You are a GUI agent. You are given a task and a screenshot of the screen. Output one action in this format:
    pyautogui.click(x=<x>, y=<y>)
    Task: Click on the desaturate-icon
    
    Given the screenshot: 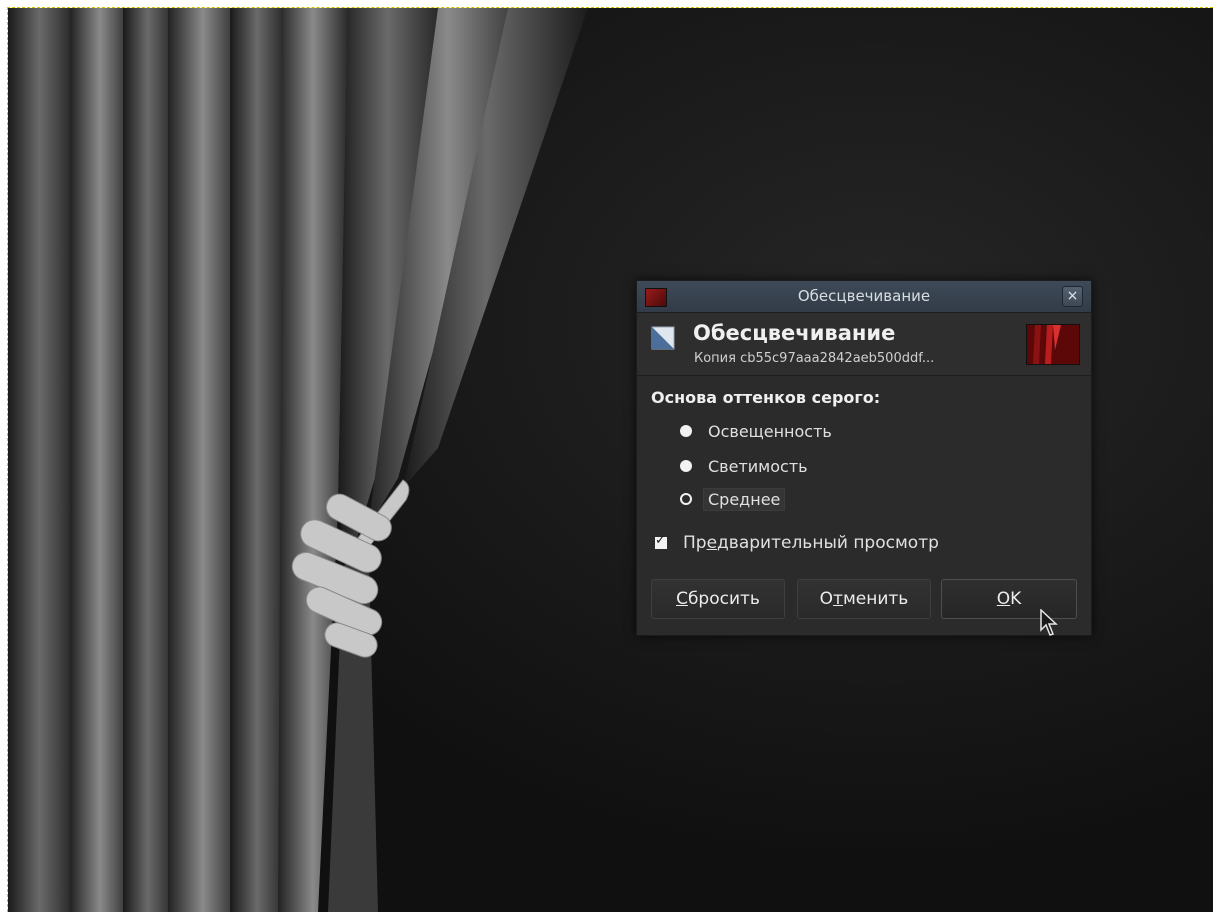 What is the action you would take?
    pyautogui.click(x=663, y=338)
    